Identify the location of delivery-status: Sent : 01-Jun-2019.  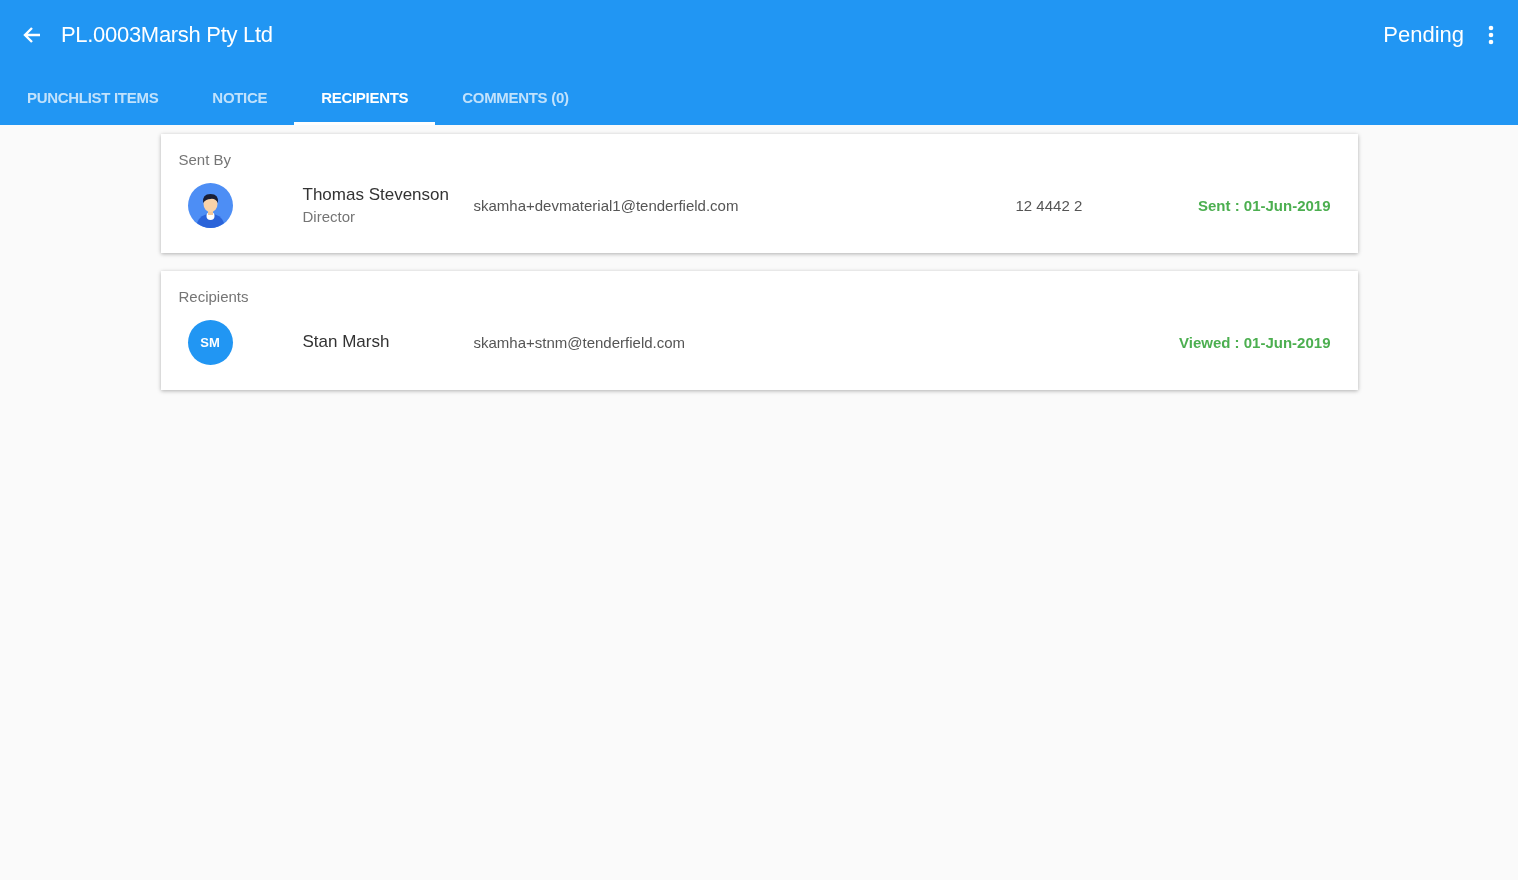
(1264, 205).